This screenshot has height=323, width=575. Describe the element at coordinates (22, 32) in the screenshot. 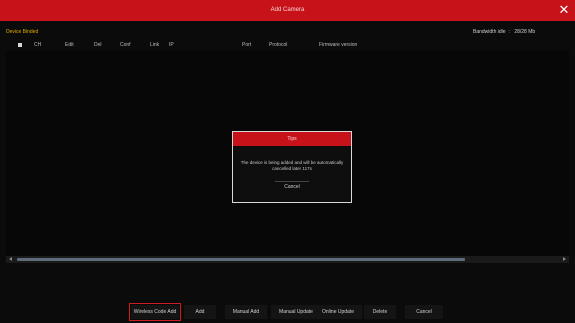

I see `device-binded-label: Device Binded` at that location.